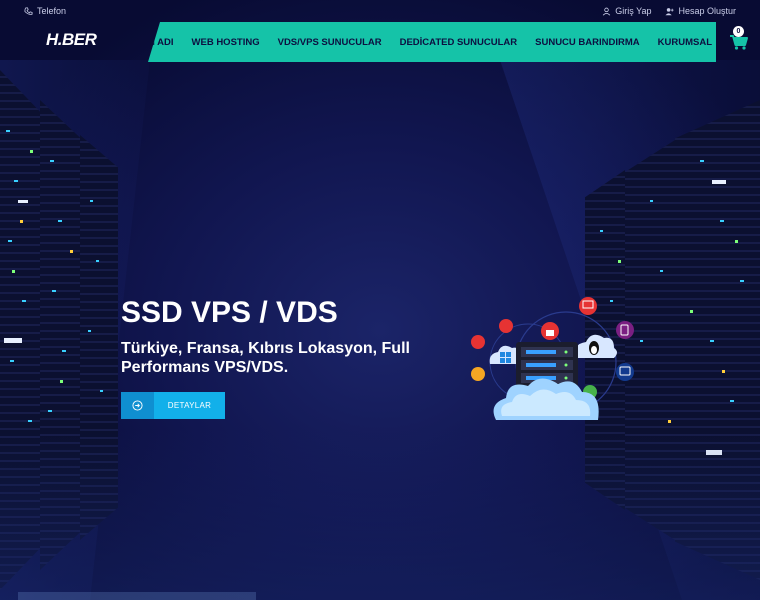 Image resolution: width=760 pixels, height=600 pixels. What do you see at coordinates (633, 11) in the screenshot?
I see `login-label: Giriş Yap` at bounding box center [633, 11].